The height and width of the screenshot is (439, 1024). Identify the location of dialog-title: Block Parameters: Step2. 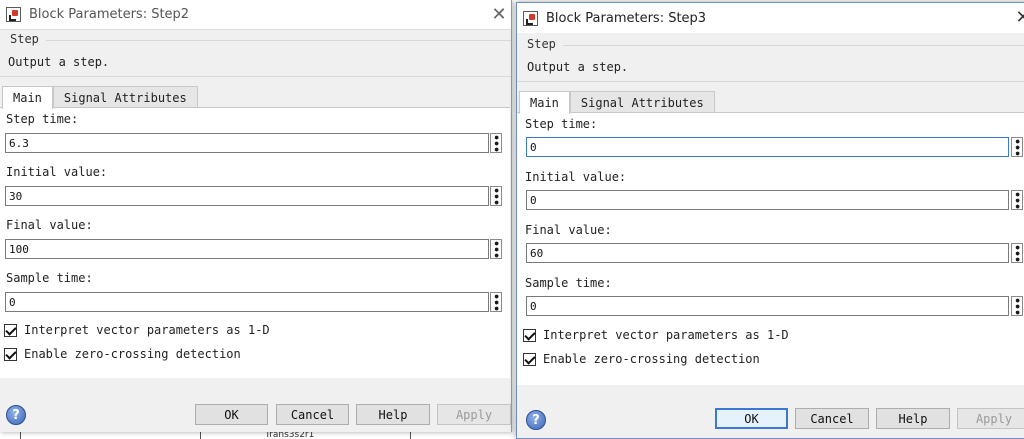
(109, 14).